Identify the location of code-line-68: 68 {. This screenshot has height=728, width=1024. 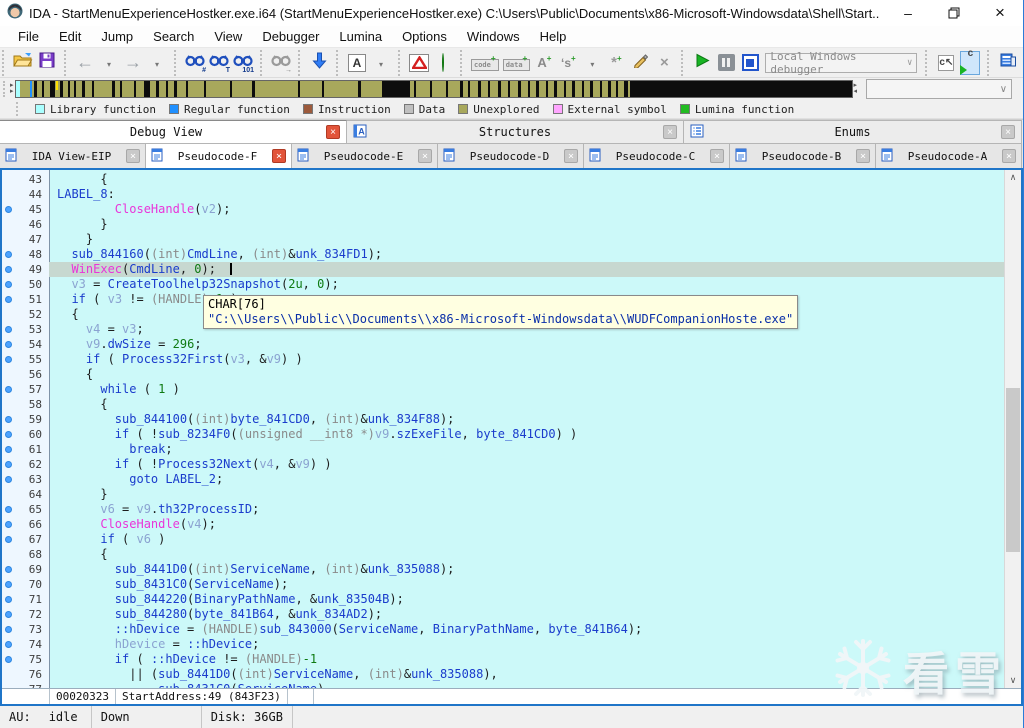
(503, 554).